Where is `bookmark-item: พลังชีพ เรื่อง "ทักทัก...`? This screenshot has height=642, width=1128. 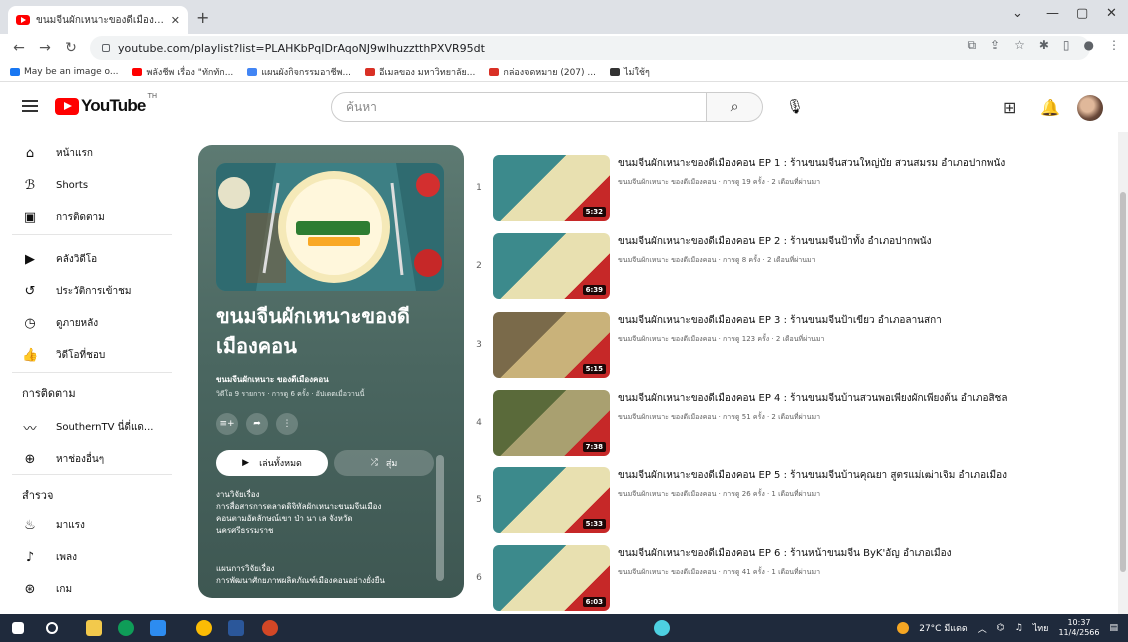 bookmark-item: พลังชีพ เรื่อง "ทักทัก... is located at coordinates (182, 72).